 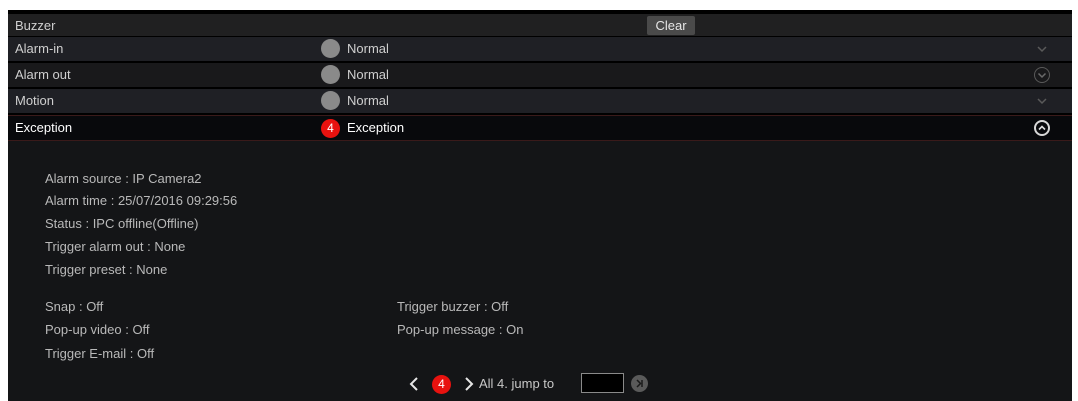 What do you see at coordinates (330, 128) in the screenshot?
I see `exception-count-badge: 4` at bounding box center [330, 128].